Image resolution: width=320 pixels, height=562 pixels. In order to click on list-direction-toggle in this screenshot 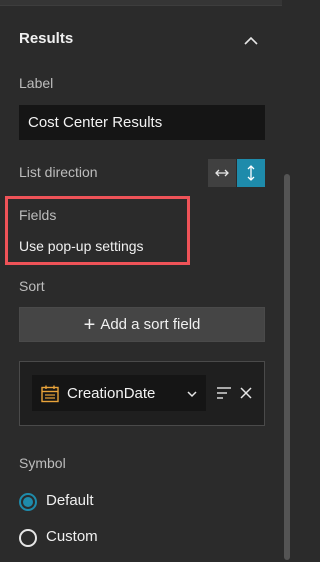, I will do `click(236, 173)`.